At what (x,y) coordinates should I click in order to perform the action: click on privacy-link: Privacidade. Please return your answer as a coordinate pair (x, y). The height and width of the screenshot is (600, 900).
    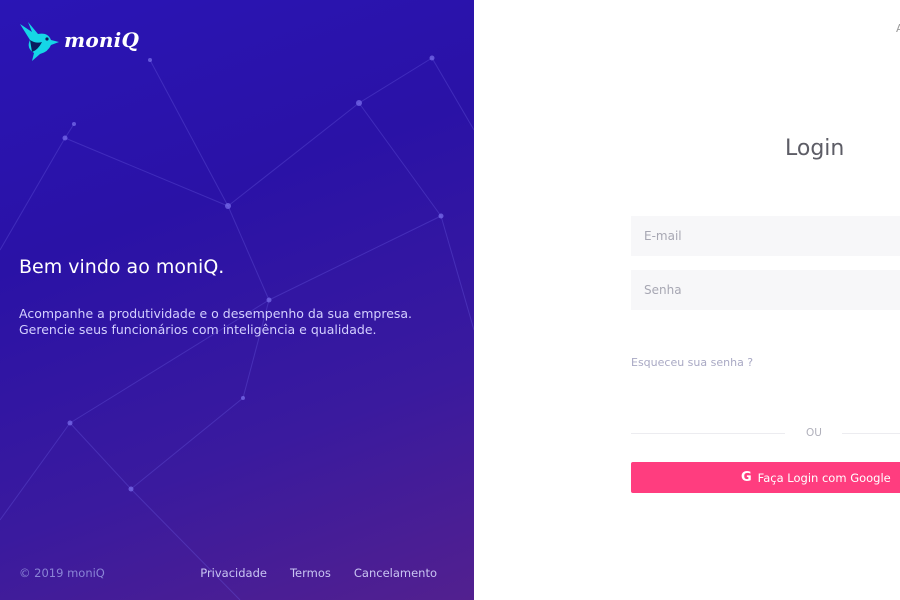
    Looking at the image, I should click on (233, 573).